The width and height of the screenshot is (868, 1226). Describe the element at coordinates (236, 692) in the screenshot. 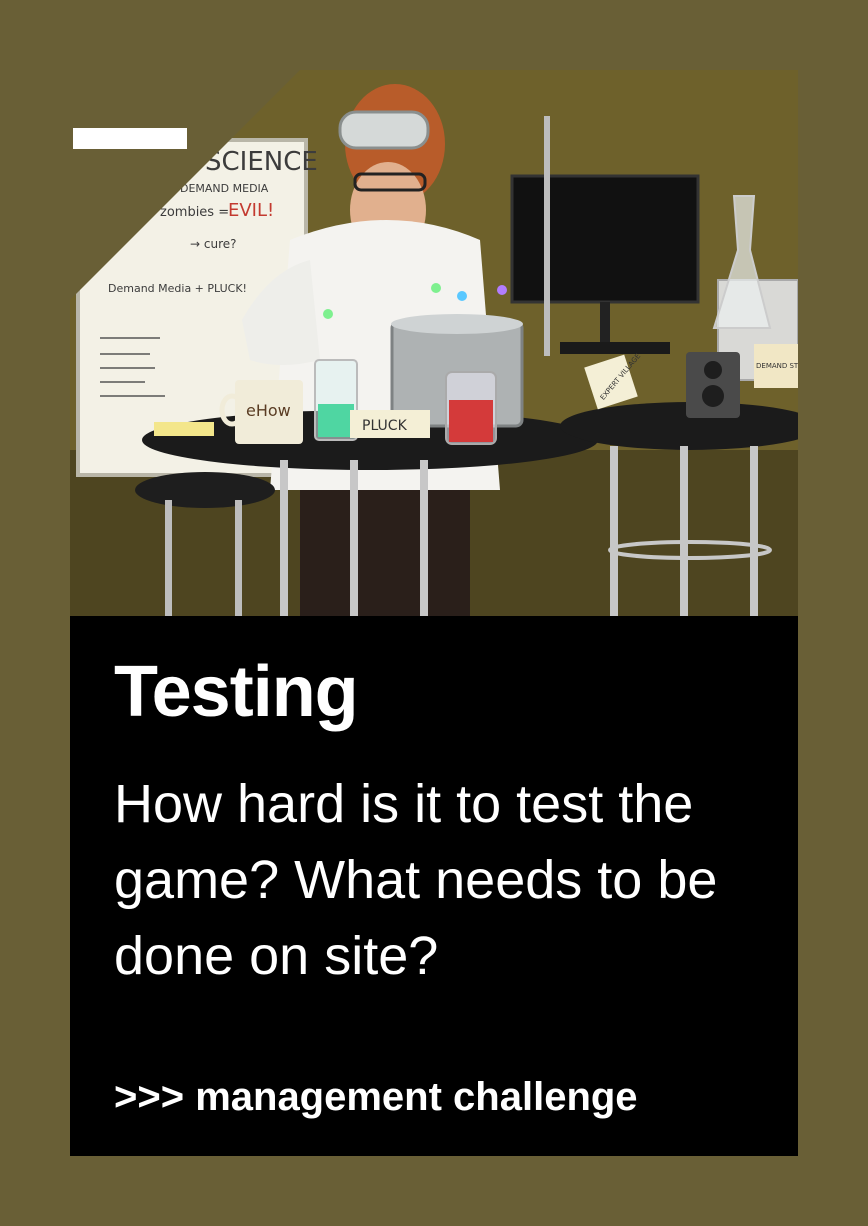

I see `card-title: Testing` at that location.